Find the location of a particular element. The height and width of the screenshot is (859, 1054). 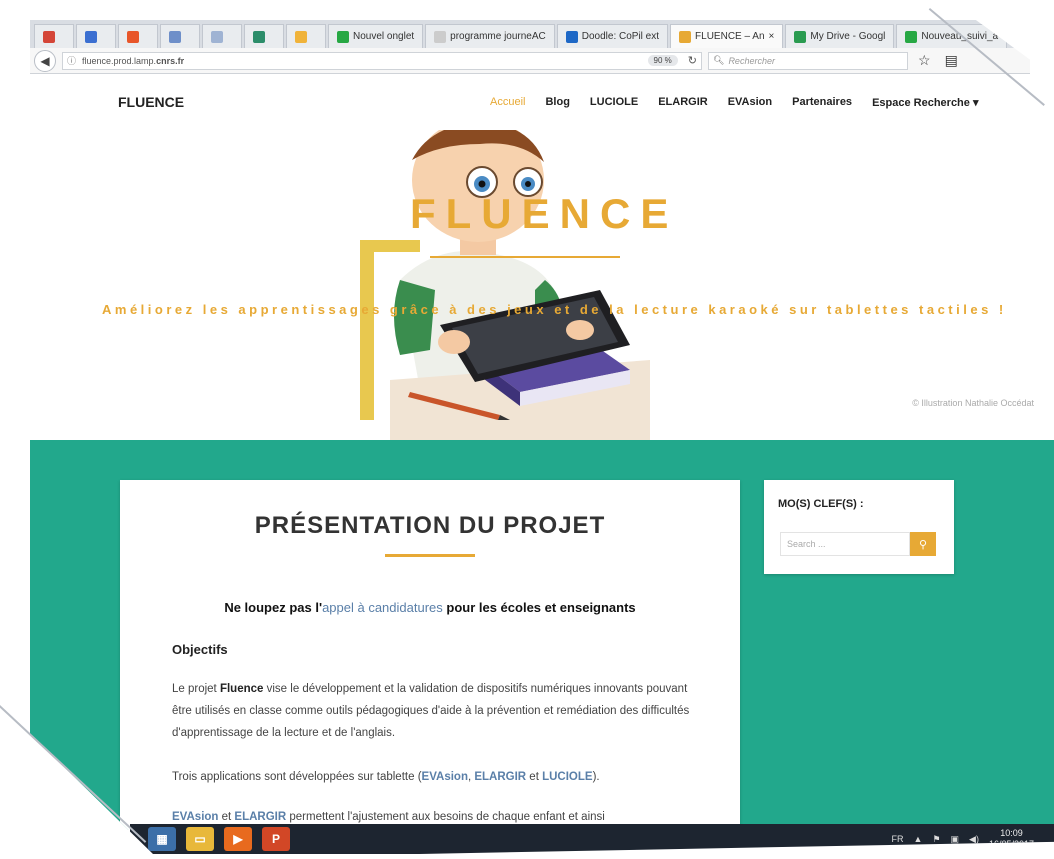

close-tab-icon: × is located at coordinates (772, 36).